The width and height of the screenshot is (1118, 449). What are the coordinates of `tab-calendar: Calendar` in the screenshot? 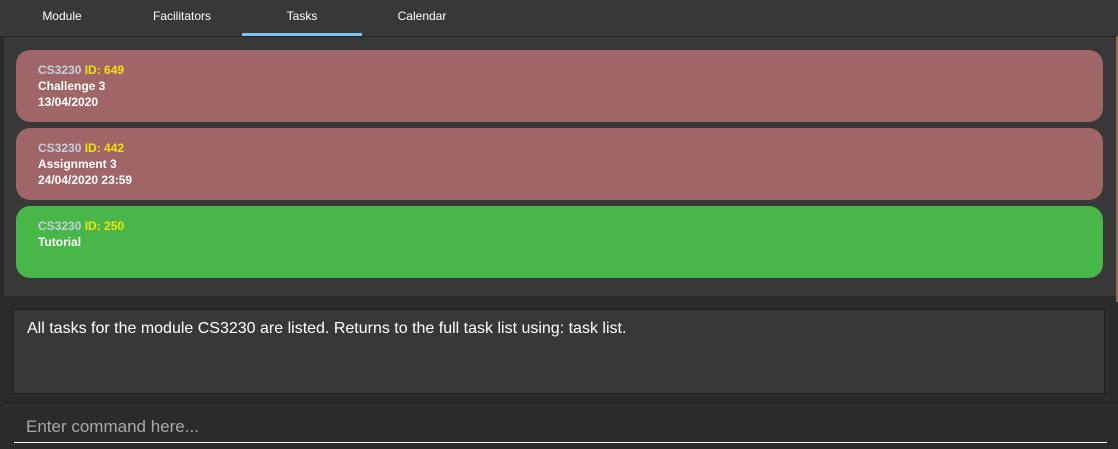 It's located at (422, 16).